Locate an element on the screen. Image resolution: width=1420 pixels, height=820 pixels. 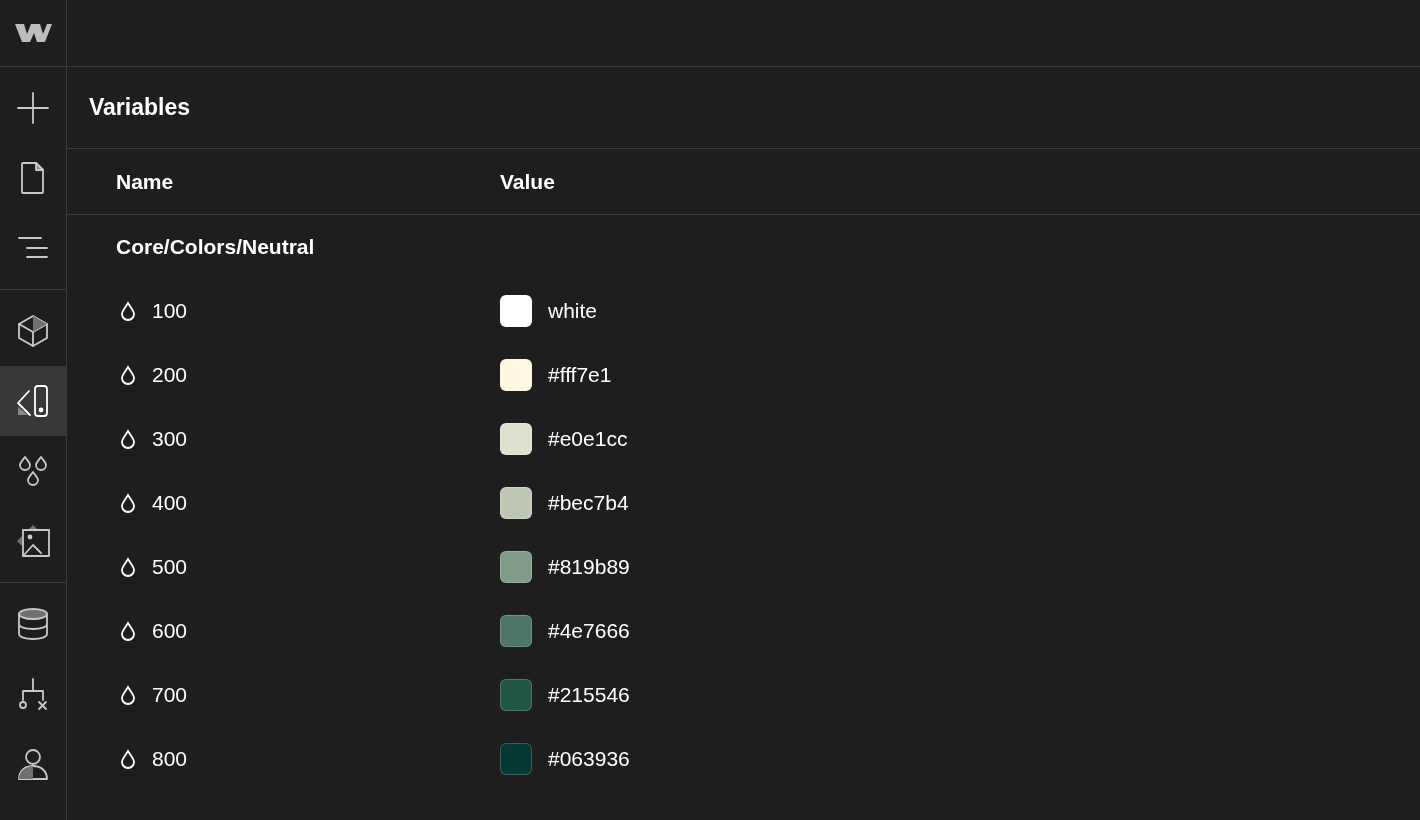
swatch-icon is located at coordinates (33, 401).